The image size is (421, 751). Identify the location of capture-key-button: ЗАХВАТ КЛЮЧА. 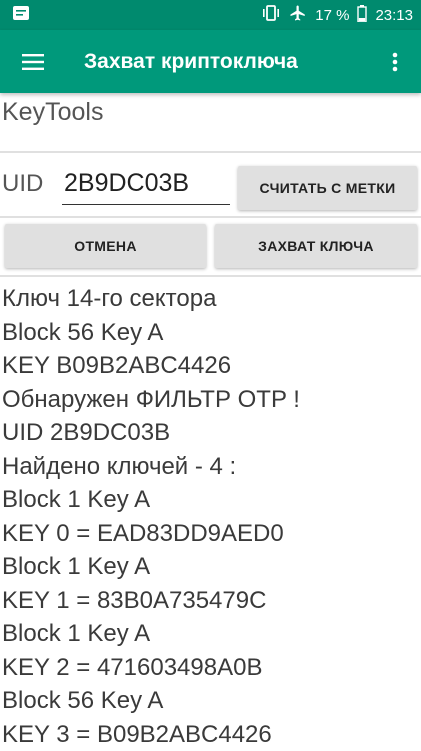
(316, 246).